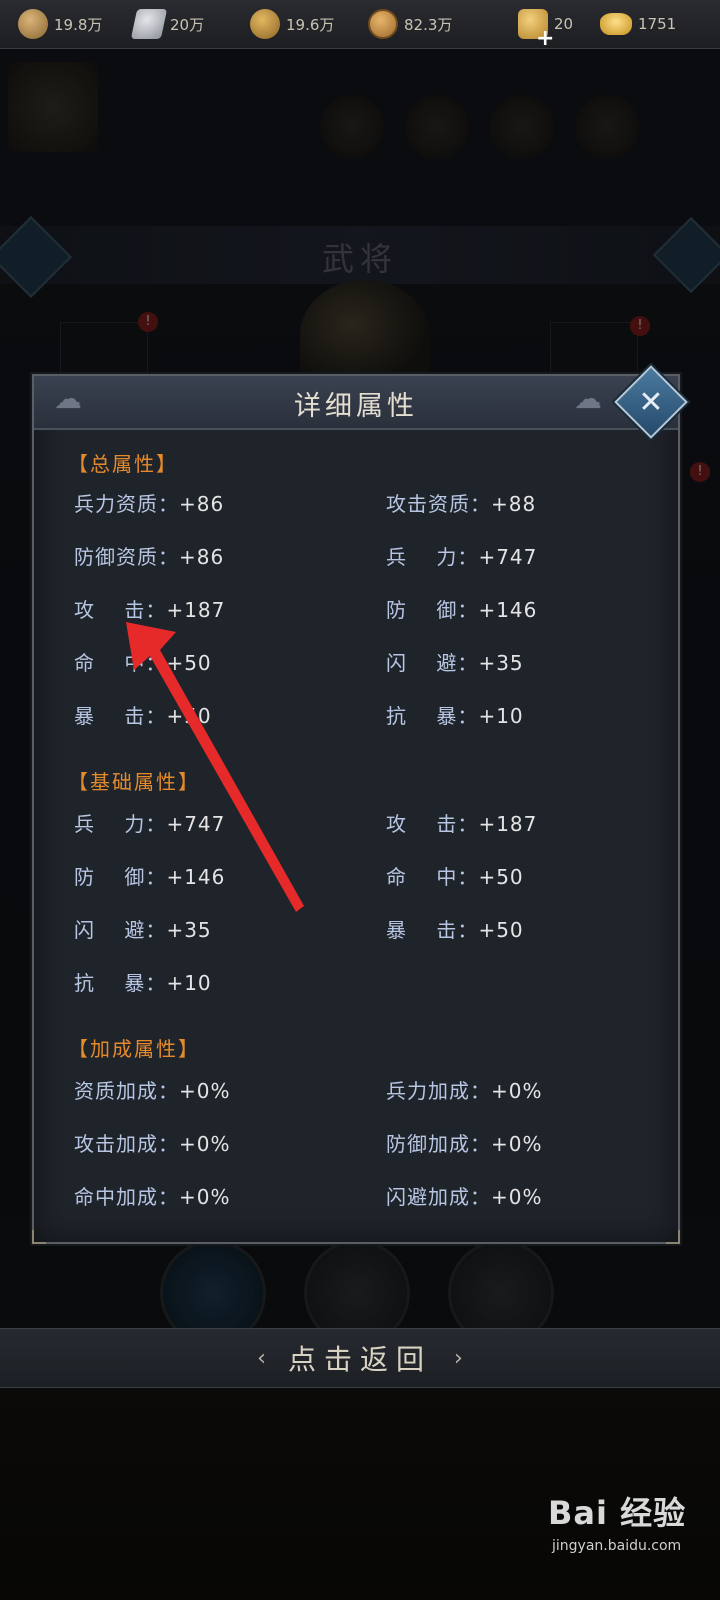 The width and height of the screenshot is (720, 1600). I want to click on resource-grain: 19.6万, so click(292, 24).